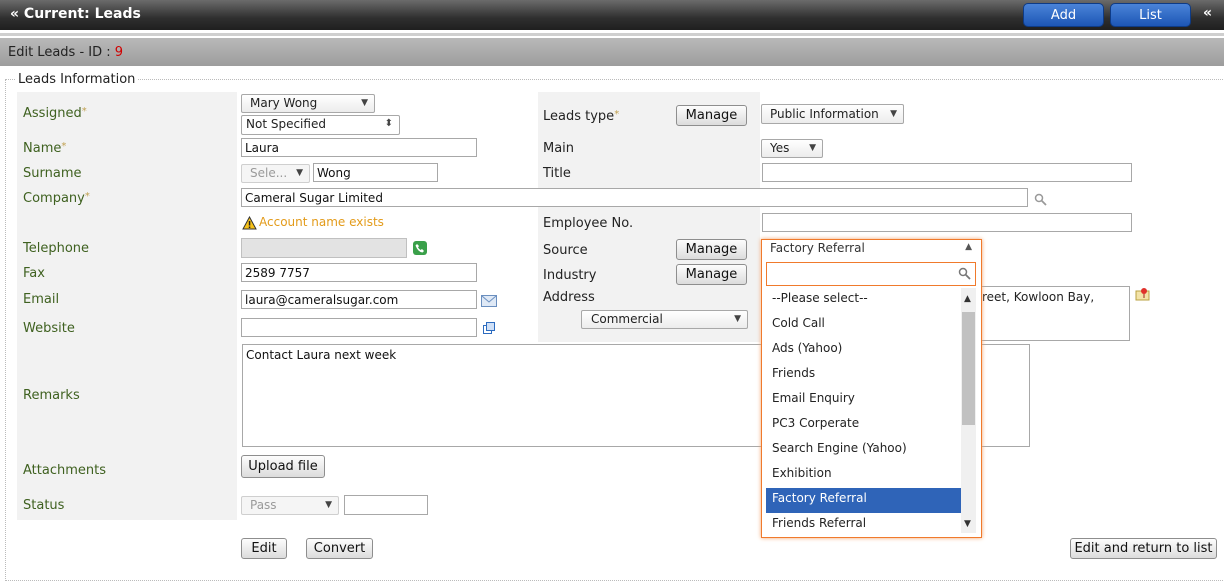  I want to click on company-label: Company*, so click(56, 198).